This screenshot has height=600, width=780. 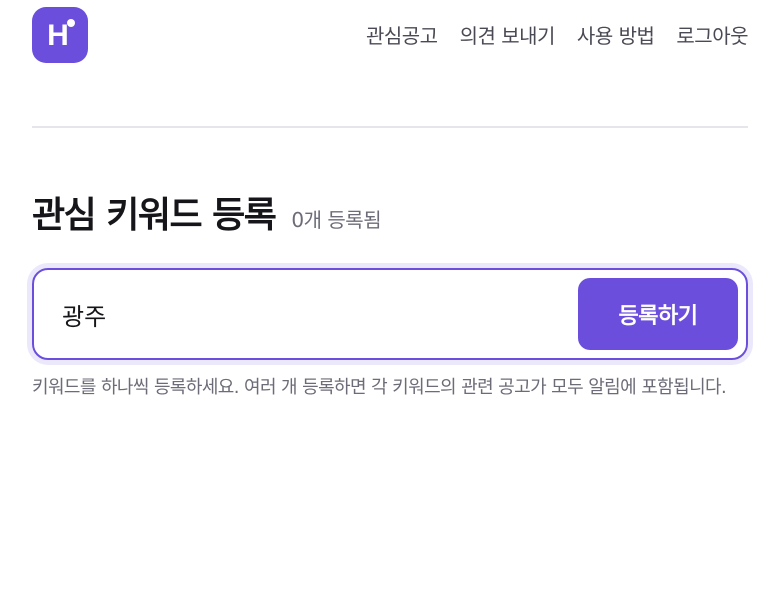 What do you see at coordinates (320, 314) in the screenshot?
I see `keyword-input` at bounding box center [320, 314].